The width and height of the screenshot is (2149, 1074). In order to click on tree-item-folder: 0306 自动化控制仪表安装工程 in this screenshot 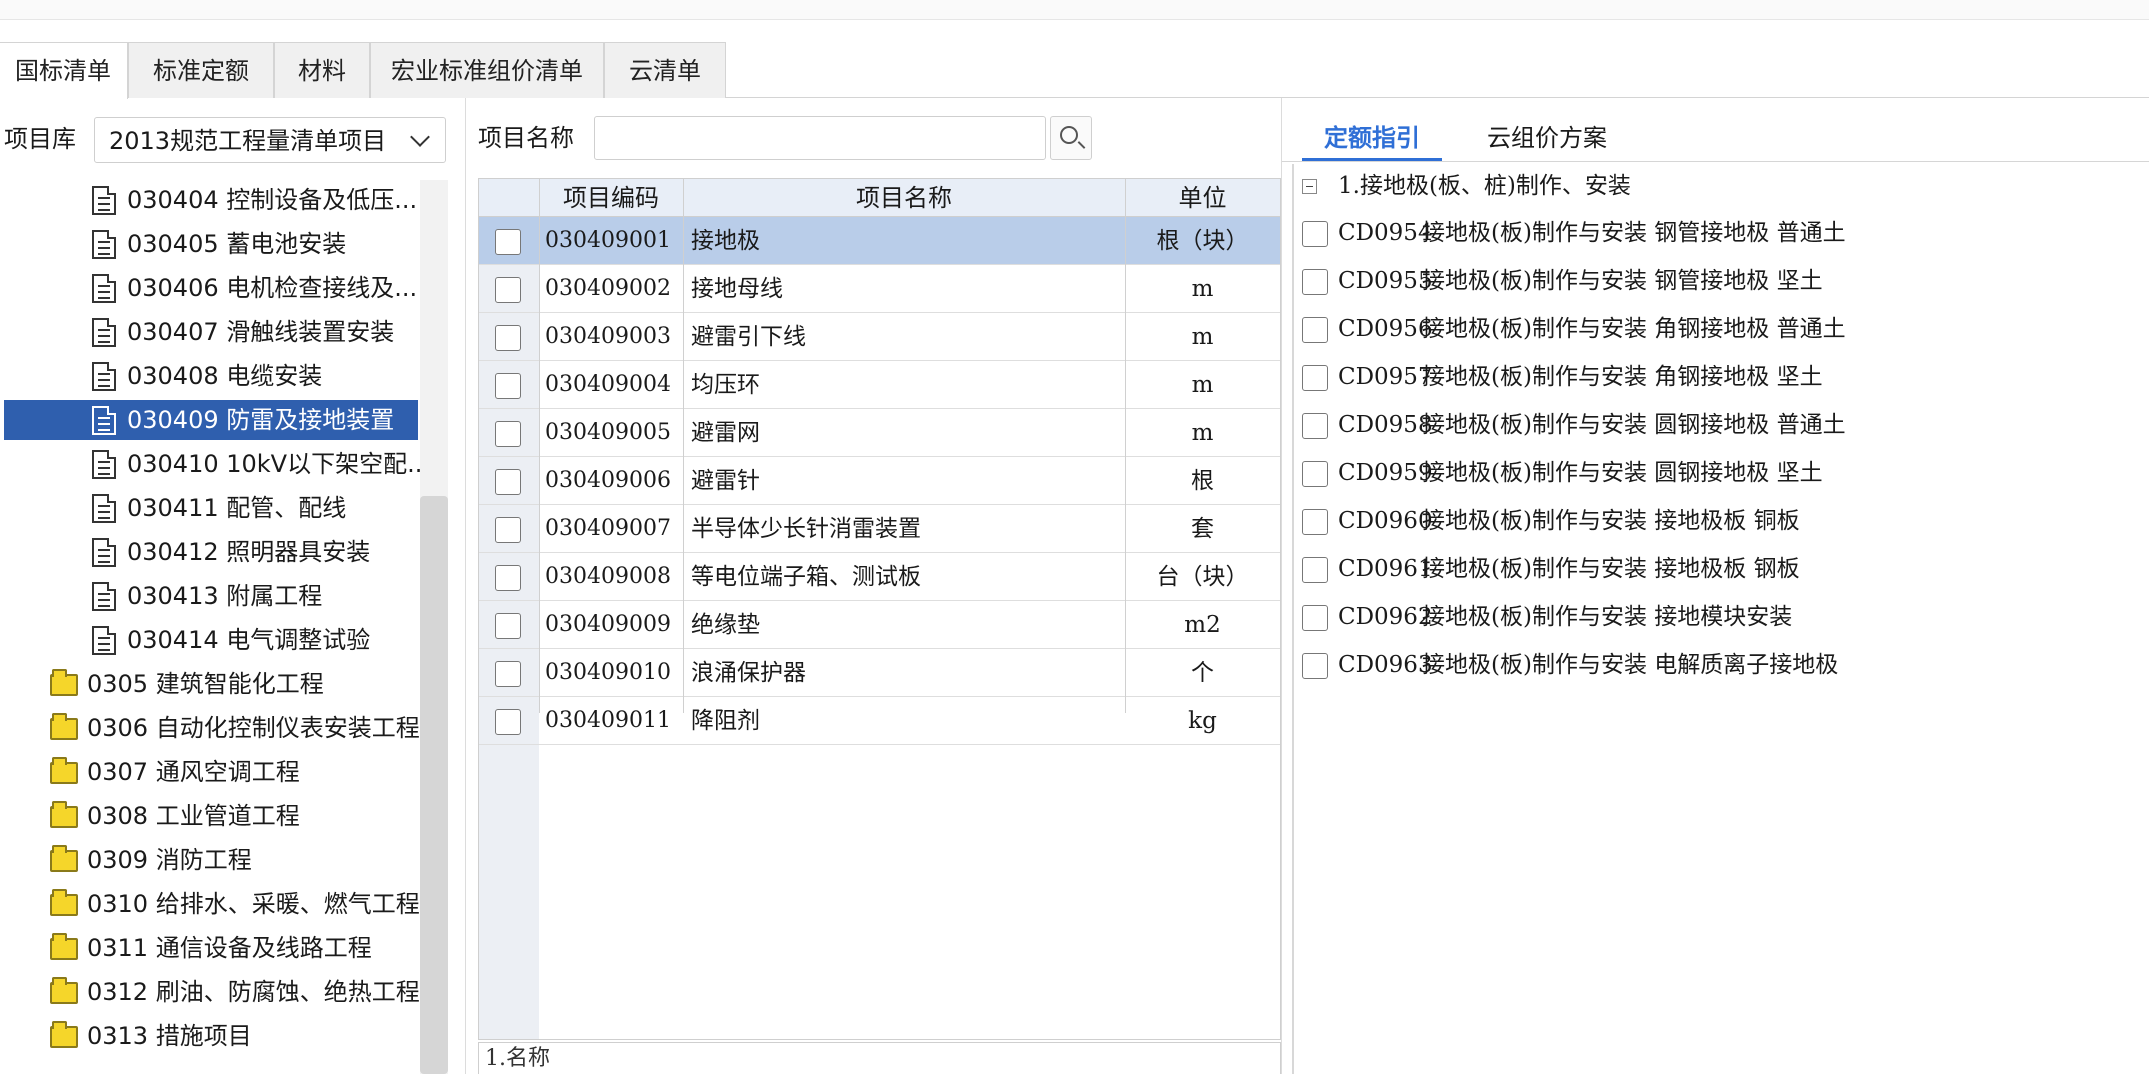, I will do `click(210, 728)`.